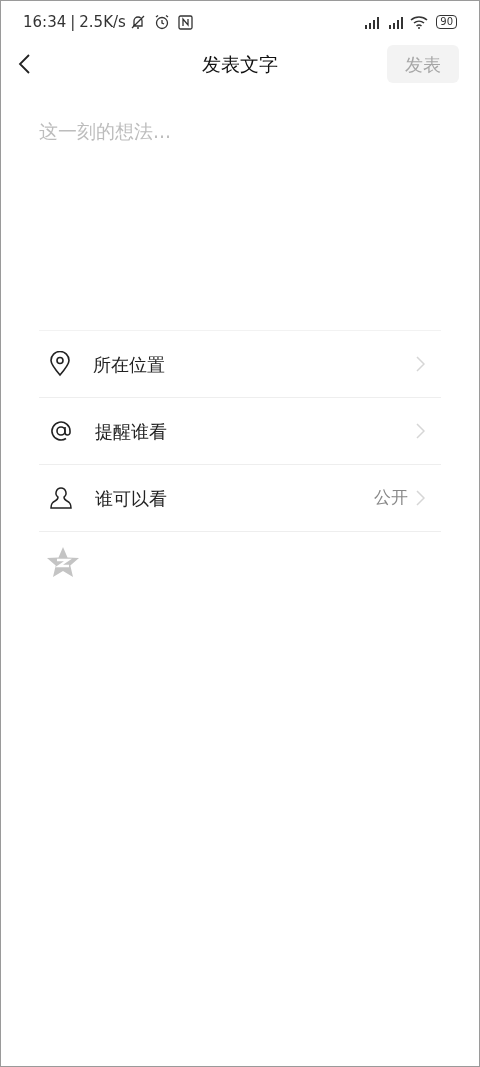  What do you see at coordinates (60, 364) in the screenshot?
I see `location-pin-icon` at bounding box center [60, 364].